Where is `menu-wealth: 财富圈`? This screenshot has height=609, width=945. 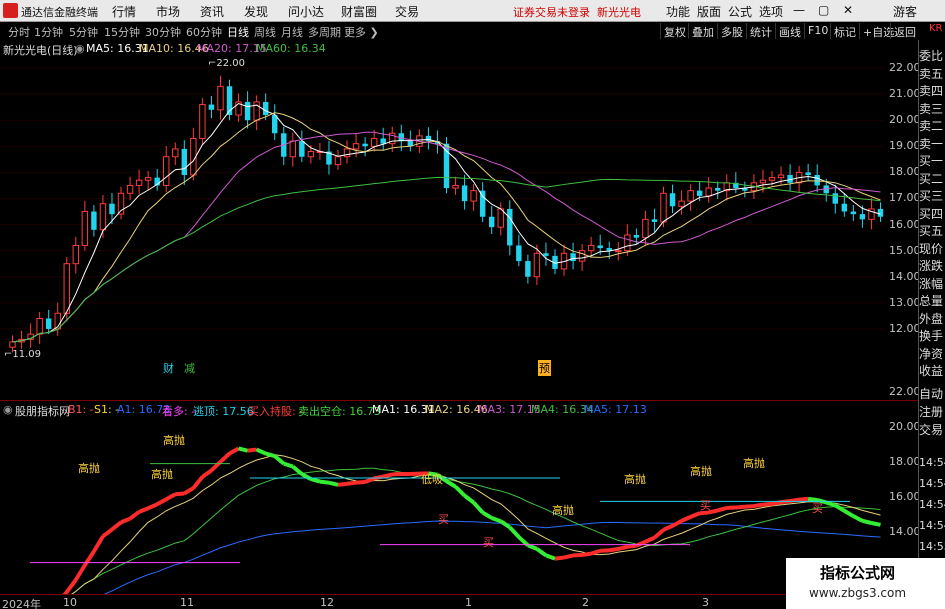
menu-wealth: 财富圈 is located at coordinates (359, 11).